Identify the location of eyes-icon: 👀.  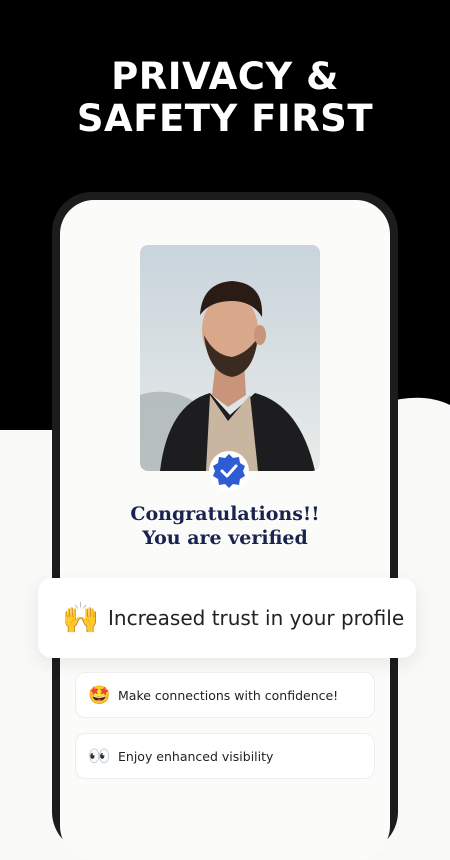
(99, 755).